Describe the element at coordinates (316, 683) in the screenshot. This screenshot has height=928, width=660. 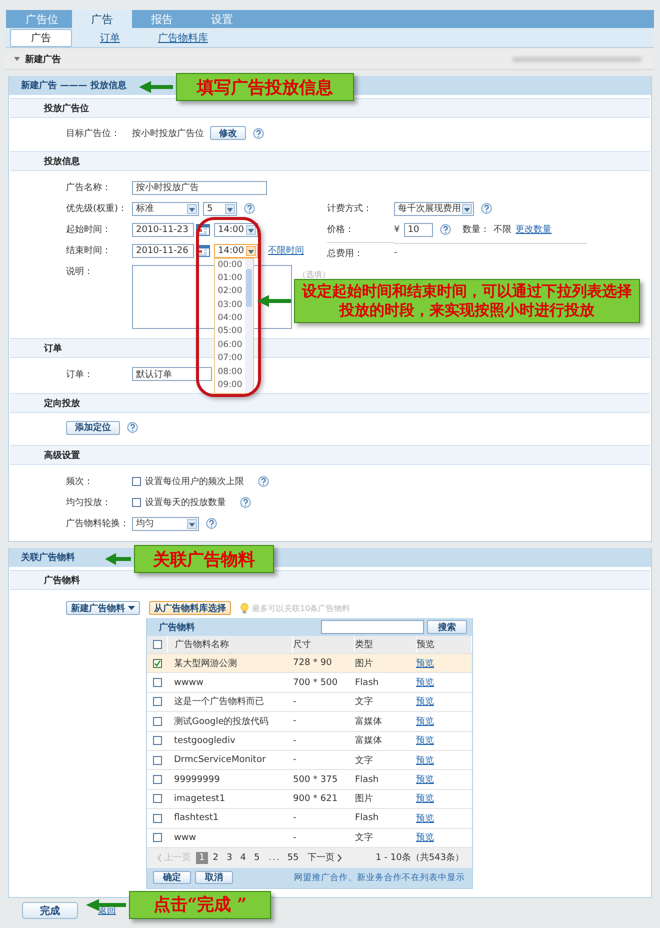
I see `table-cell-text: 700 * 500` at that location.